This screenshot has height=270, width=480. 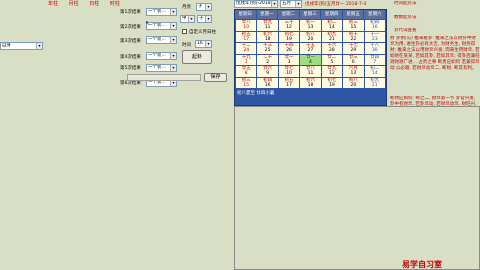 I want to click on month-select-cal: 五月 ▾, so click(x=291, y=4).